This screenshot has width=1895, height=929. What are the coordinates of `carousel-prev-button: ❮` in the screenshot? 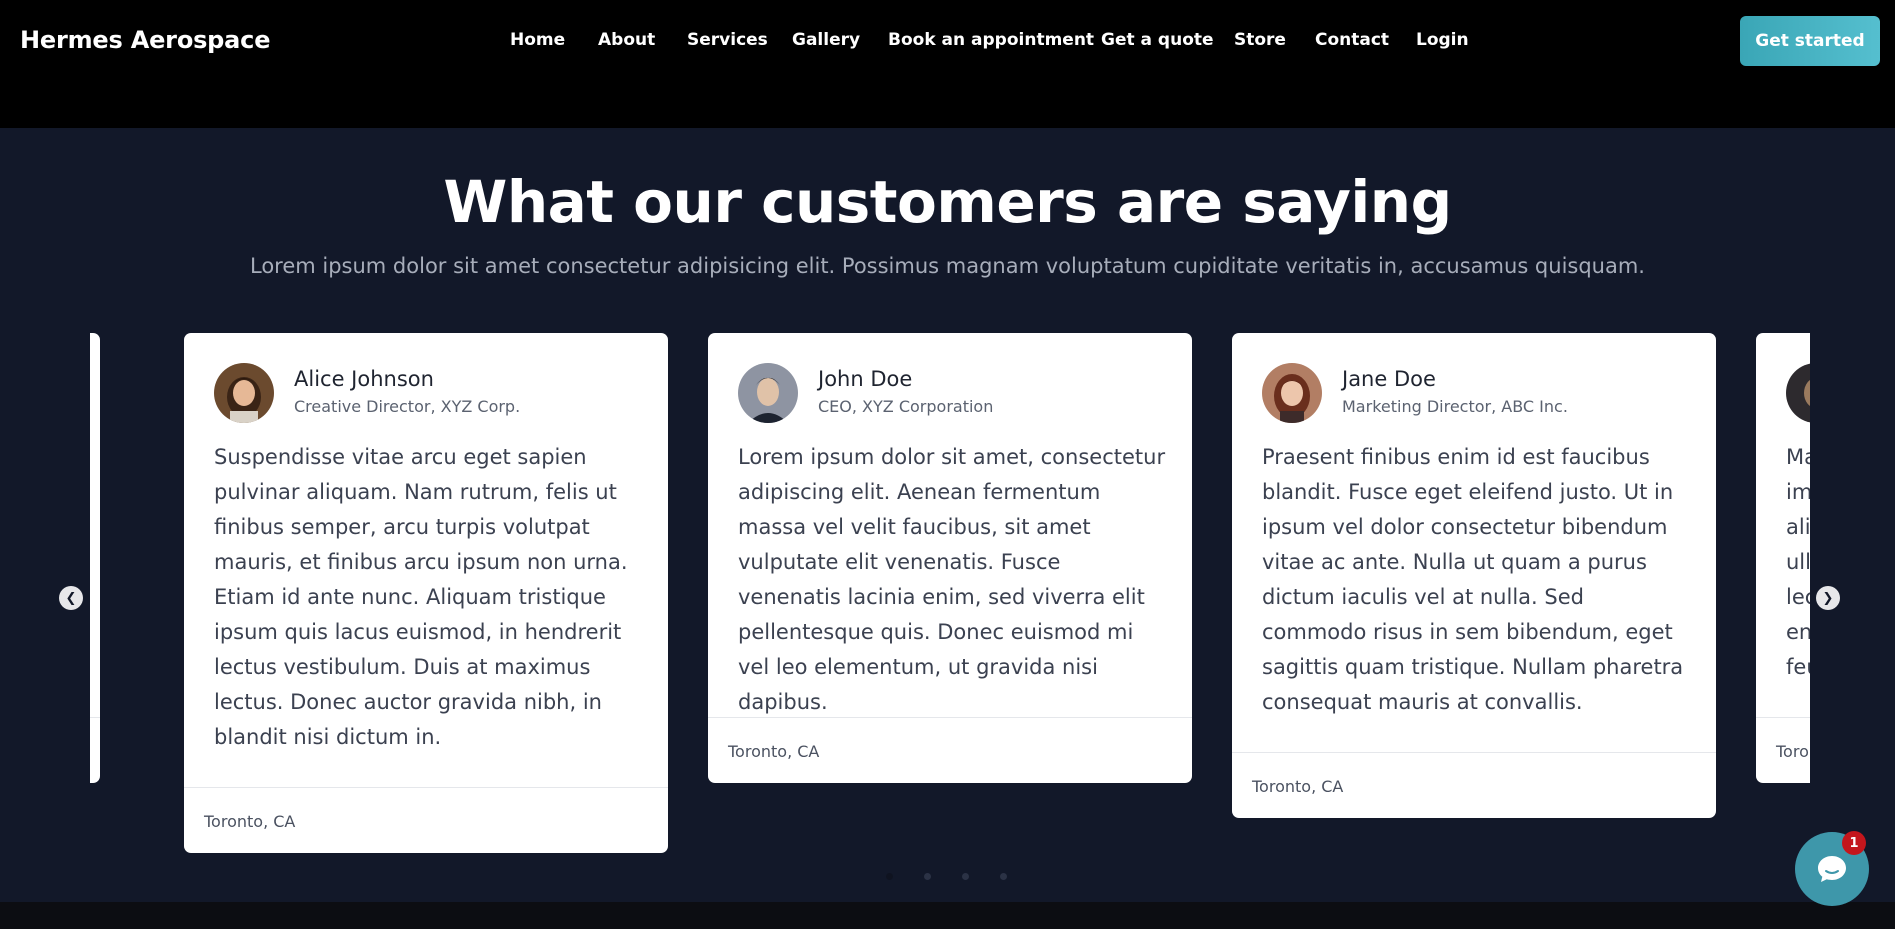 It's located at (71, 598).